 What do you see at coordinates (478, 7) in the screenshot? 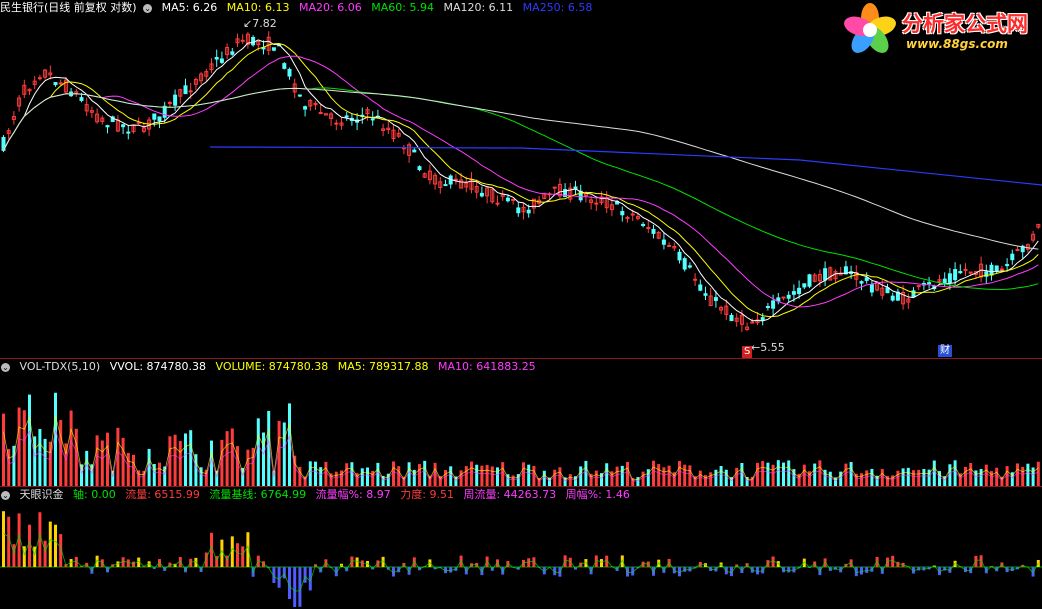
I see `ma120-readout: MA120: 6.11` at bounding box center [478, 7].